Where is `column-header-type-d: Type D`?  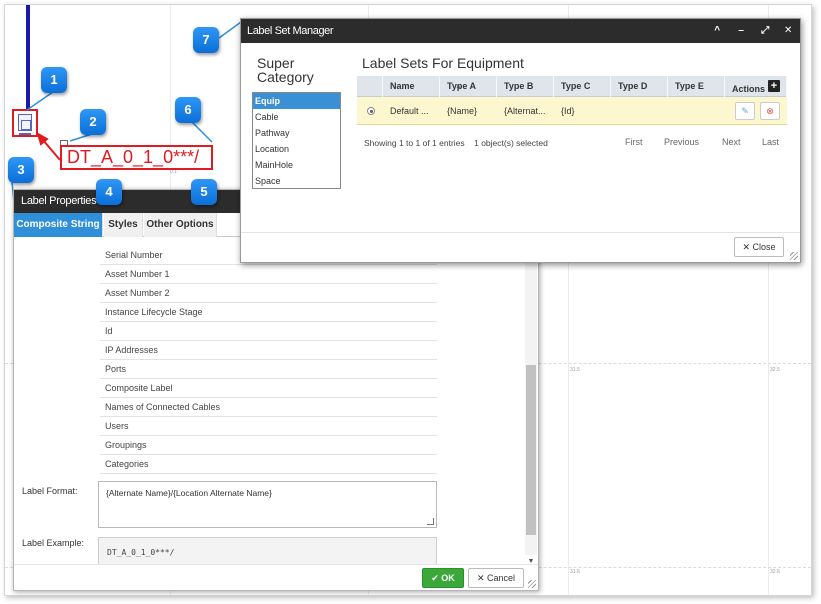 column-header-type-d: Type D is located at coordinates (639, 86).